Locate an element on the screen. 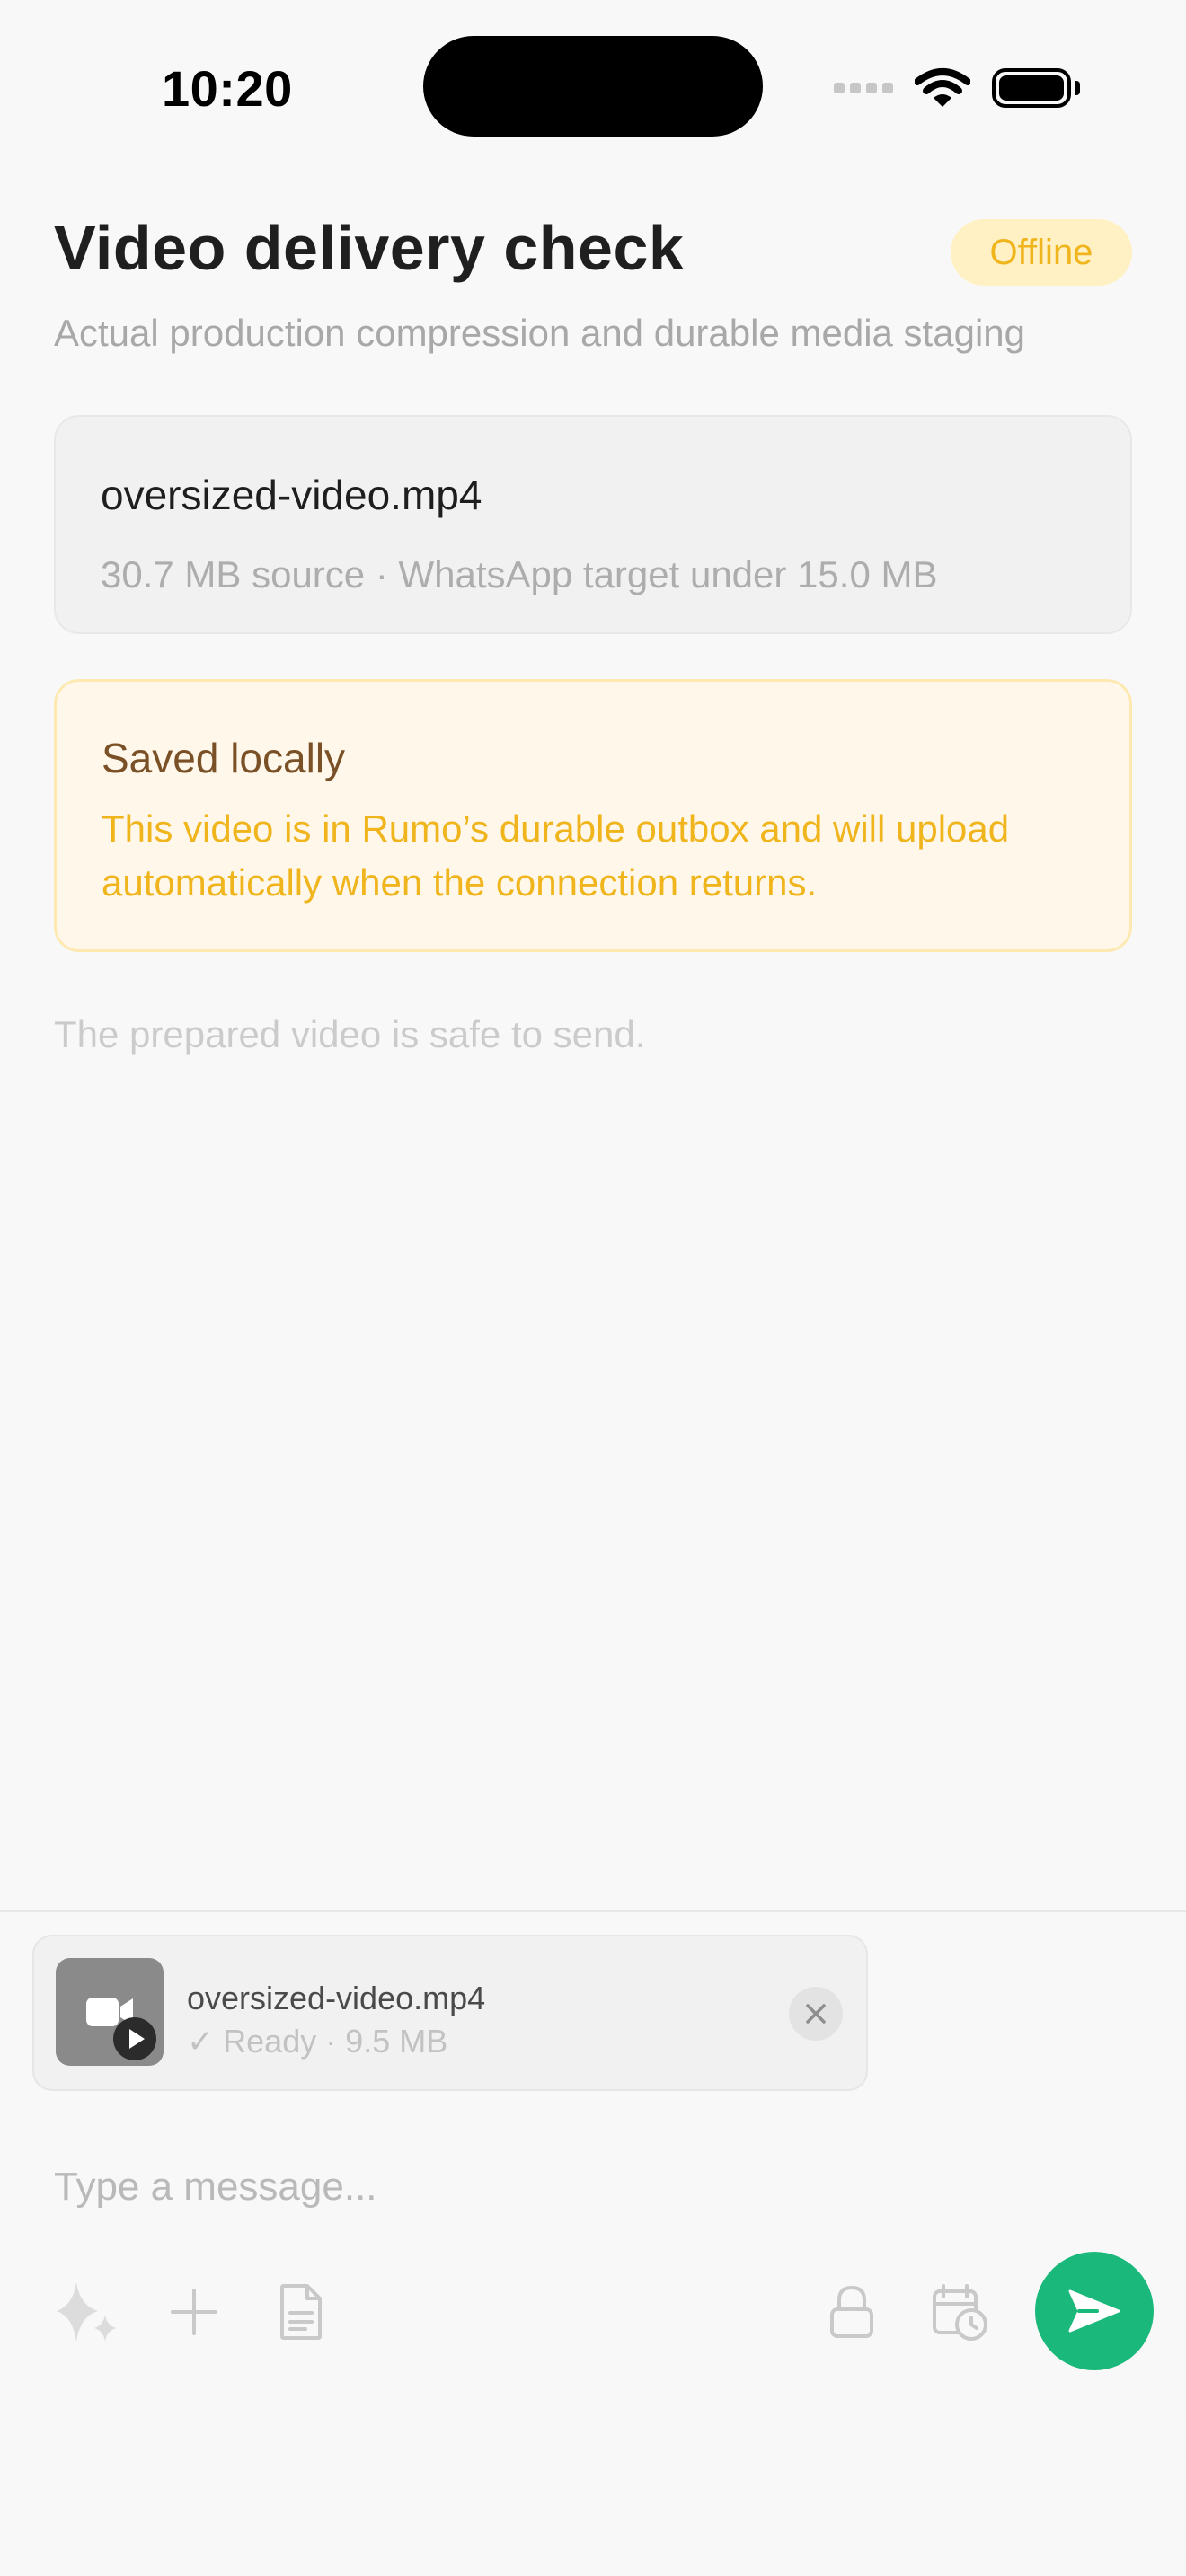 The height and width of the screenshot is (2576, 1186). attachment-chip: oversized-video.mp4 ✓ Ready · 9.5 MB is located at coordinates (450, 2013).